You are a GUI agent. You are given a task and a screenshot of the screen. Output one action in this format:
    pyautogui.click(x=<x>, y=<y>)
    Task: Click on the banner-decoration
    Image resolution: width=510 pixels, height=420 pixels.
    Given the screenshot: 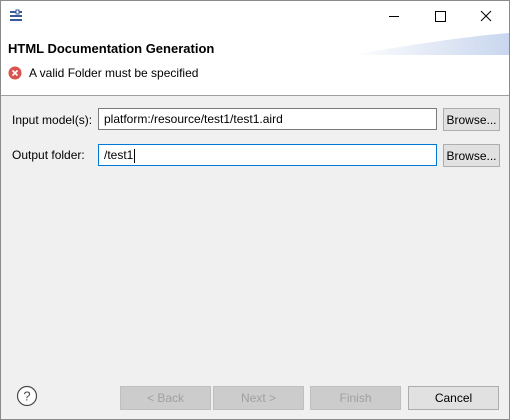 What is the action you would take?
    pyautogui.click(x=429, y=44)
    